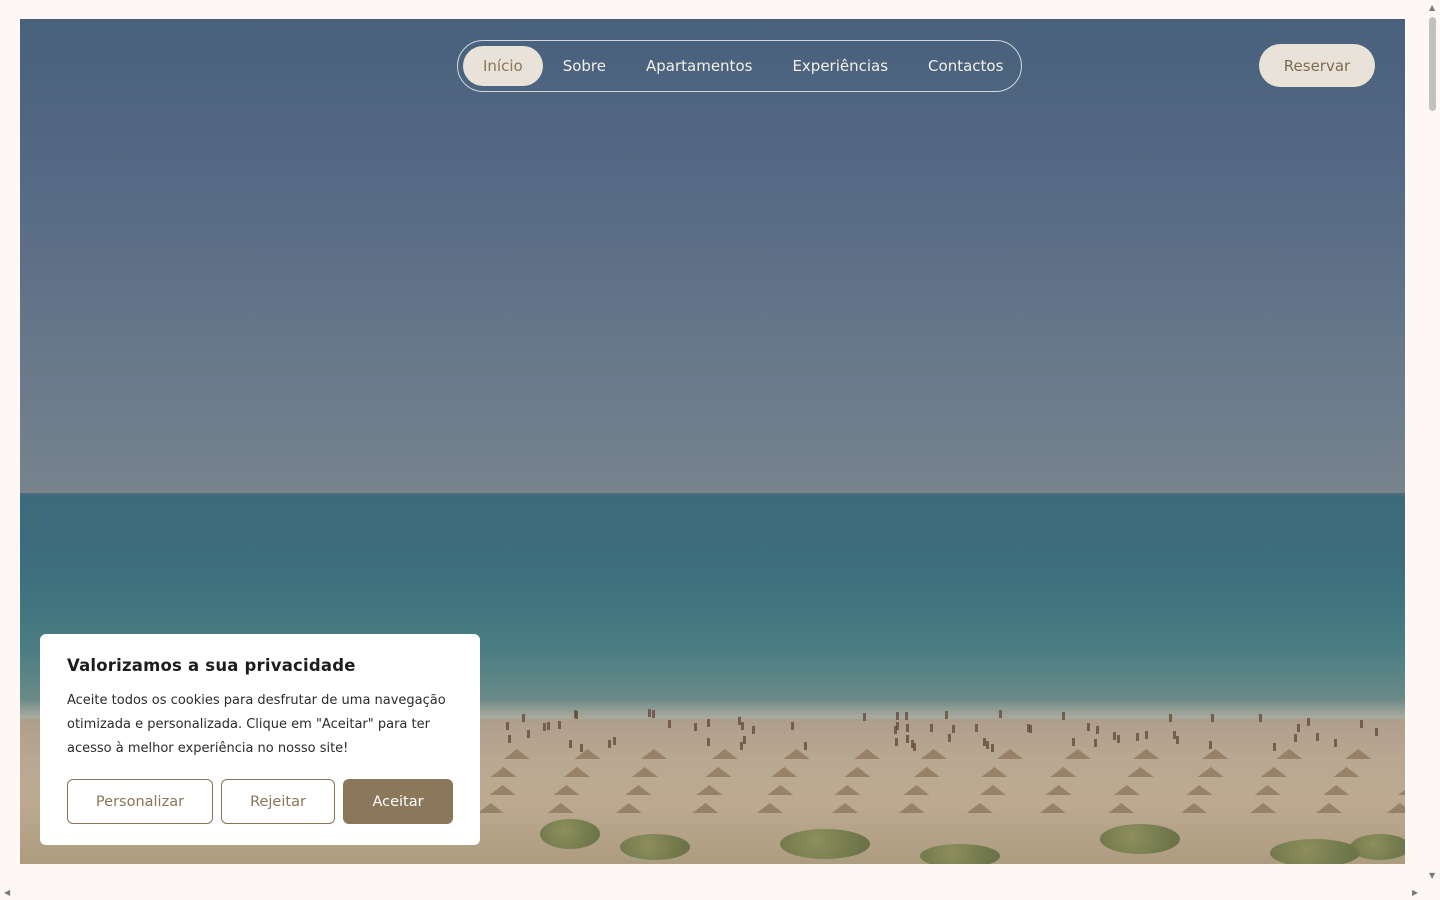 Image resolution: width=1440 pixels, height=900 pixels. What do you see at coordinates (965, 66) in the screenshot?
I see `nav-item-contactos: Contactos` at bounding box center [965, 66].